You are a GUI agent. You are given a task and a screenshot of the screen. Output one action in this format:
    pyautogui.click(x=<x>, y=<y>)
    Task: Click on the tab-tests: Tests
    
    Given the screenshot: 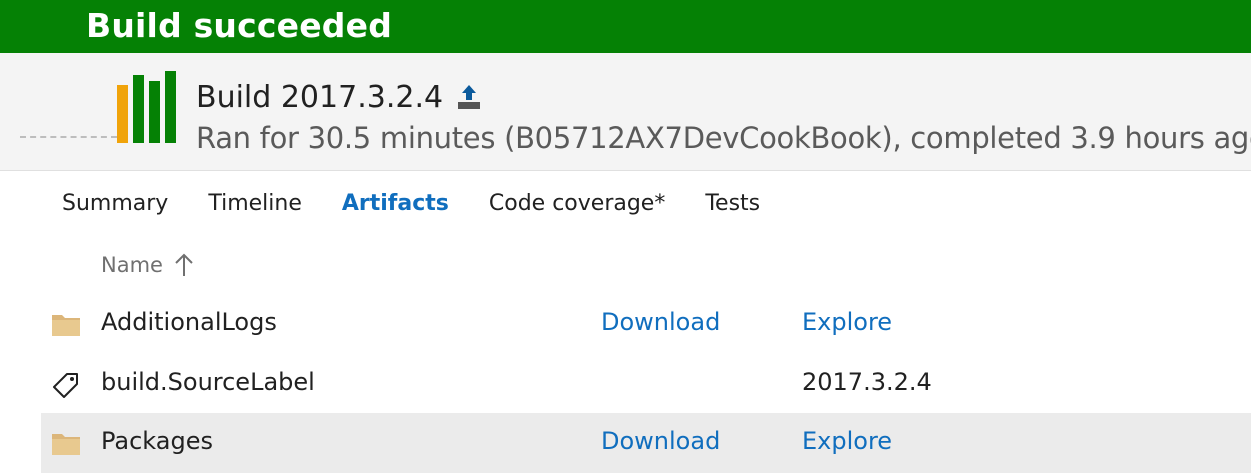 What is the action you would take?
    pyautogui.click(x=732, y=209)
    